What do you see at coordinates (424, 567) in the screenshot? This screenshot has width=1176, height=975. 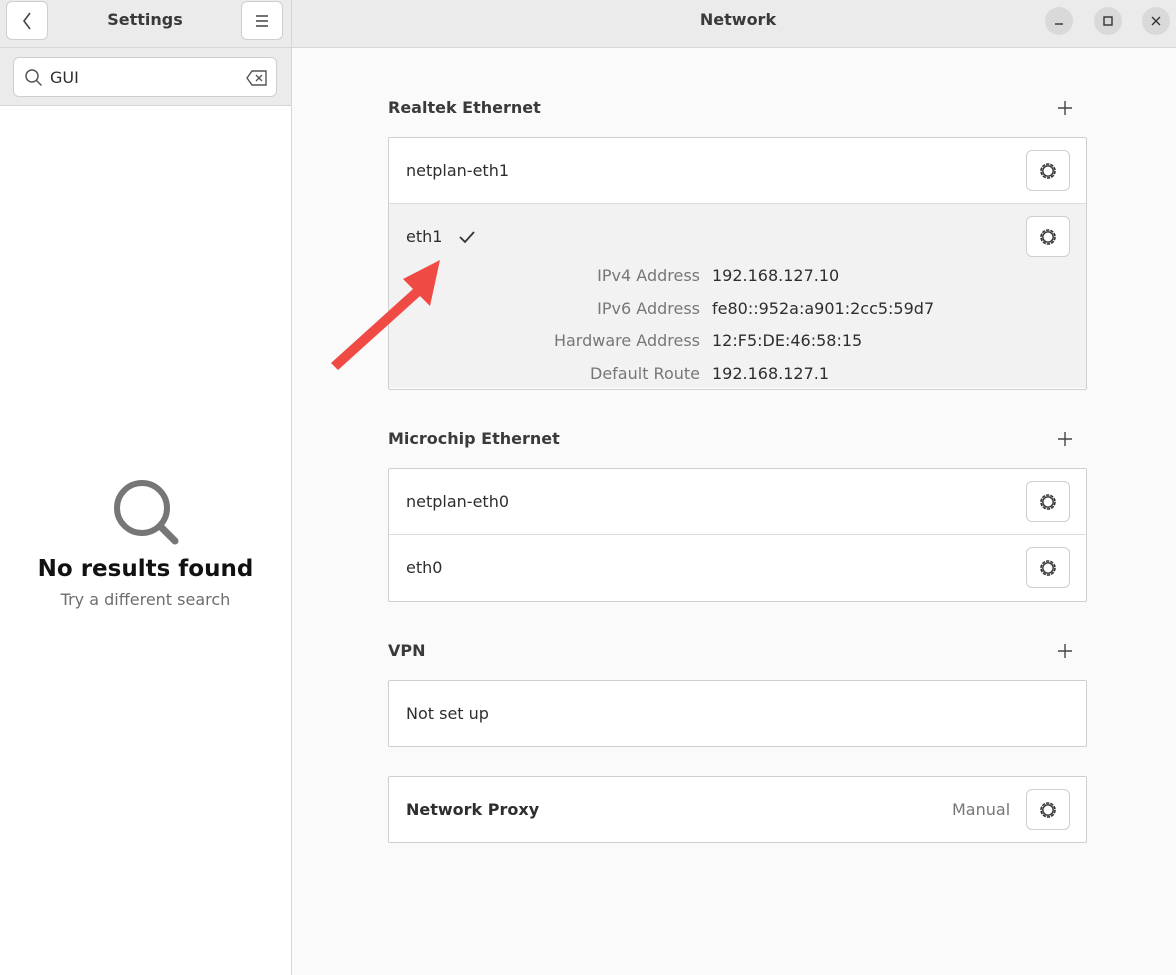 I see `connection-label: eth0` at bounding box center [424, 567].